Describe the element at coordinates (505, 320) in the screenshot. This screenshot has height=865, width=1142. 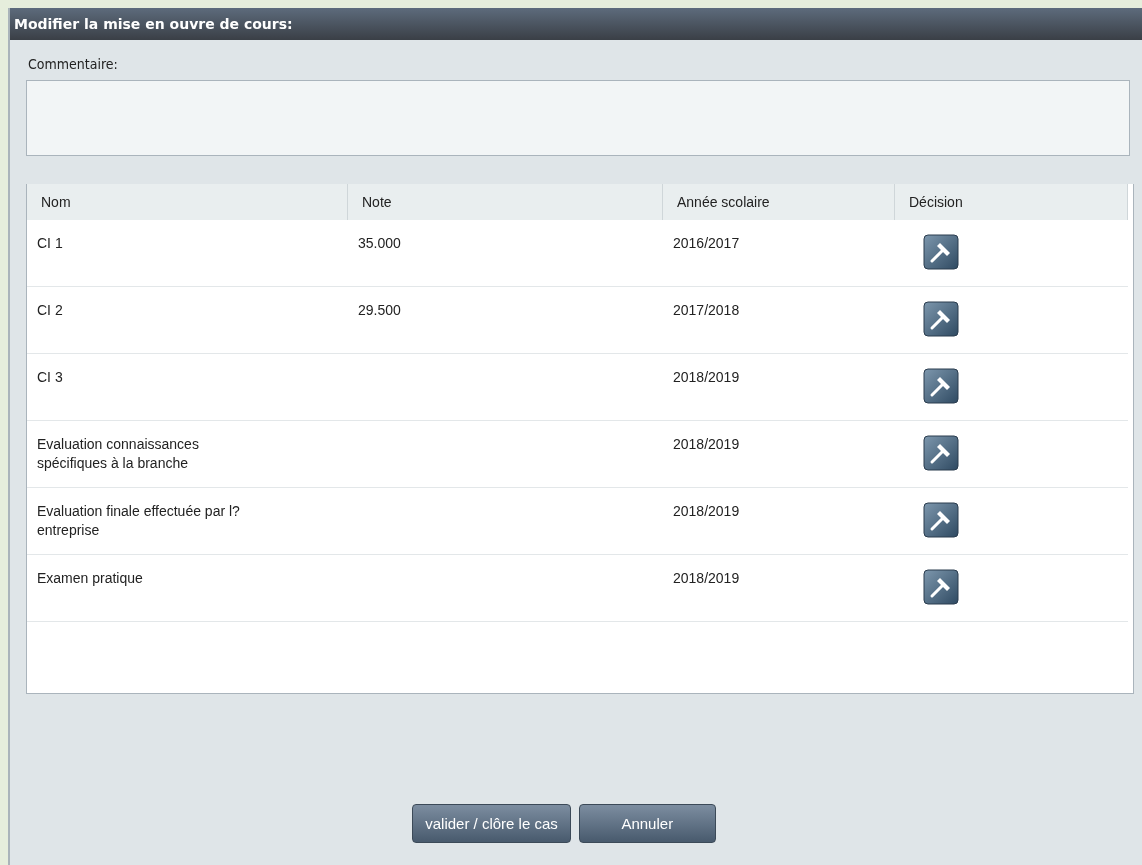
I see `table-cell: 29.500` at that location.